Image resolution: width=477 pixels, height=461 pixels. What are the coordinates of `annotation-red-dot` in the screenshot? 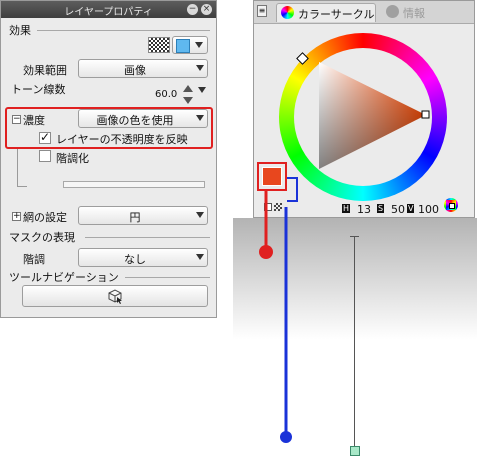 It's located at (266, 252).